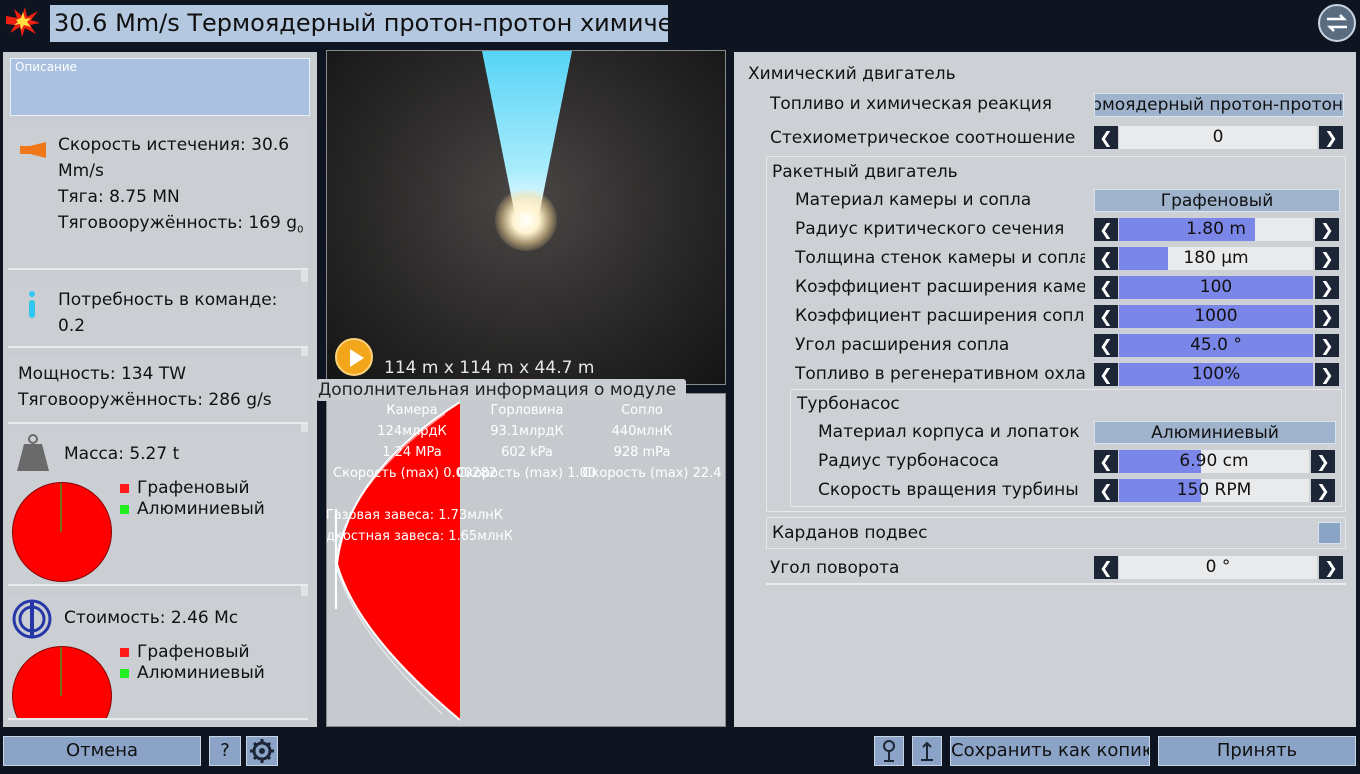 This screenshot has width=1360, height=774. Describe the element at coordinates (151, 618) in the screenshot. I see `cost-text: Стоимость: 2.46 Mc` at that location.